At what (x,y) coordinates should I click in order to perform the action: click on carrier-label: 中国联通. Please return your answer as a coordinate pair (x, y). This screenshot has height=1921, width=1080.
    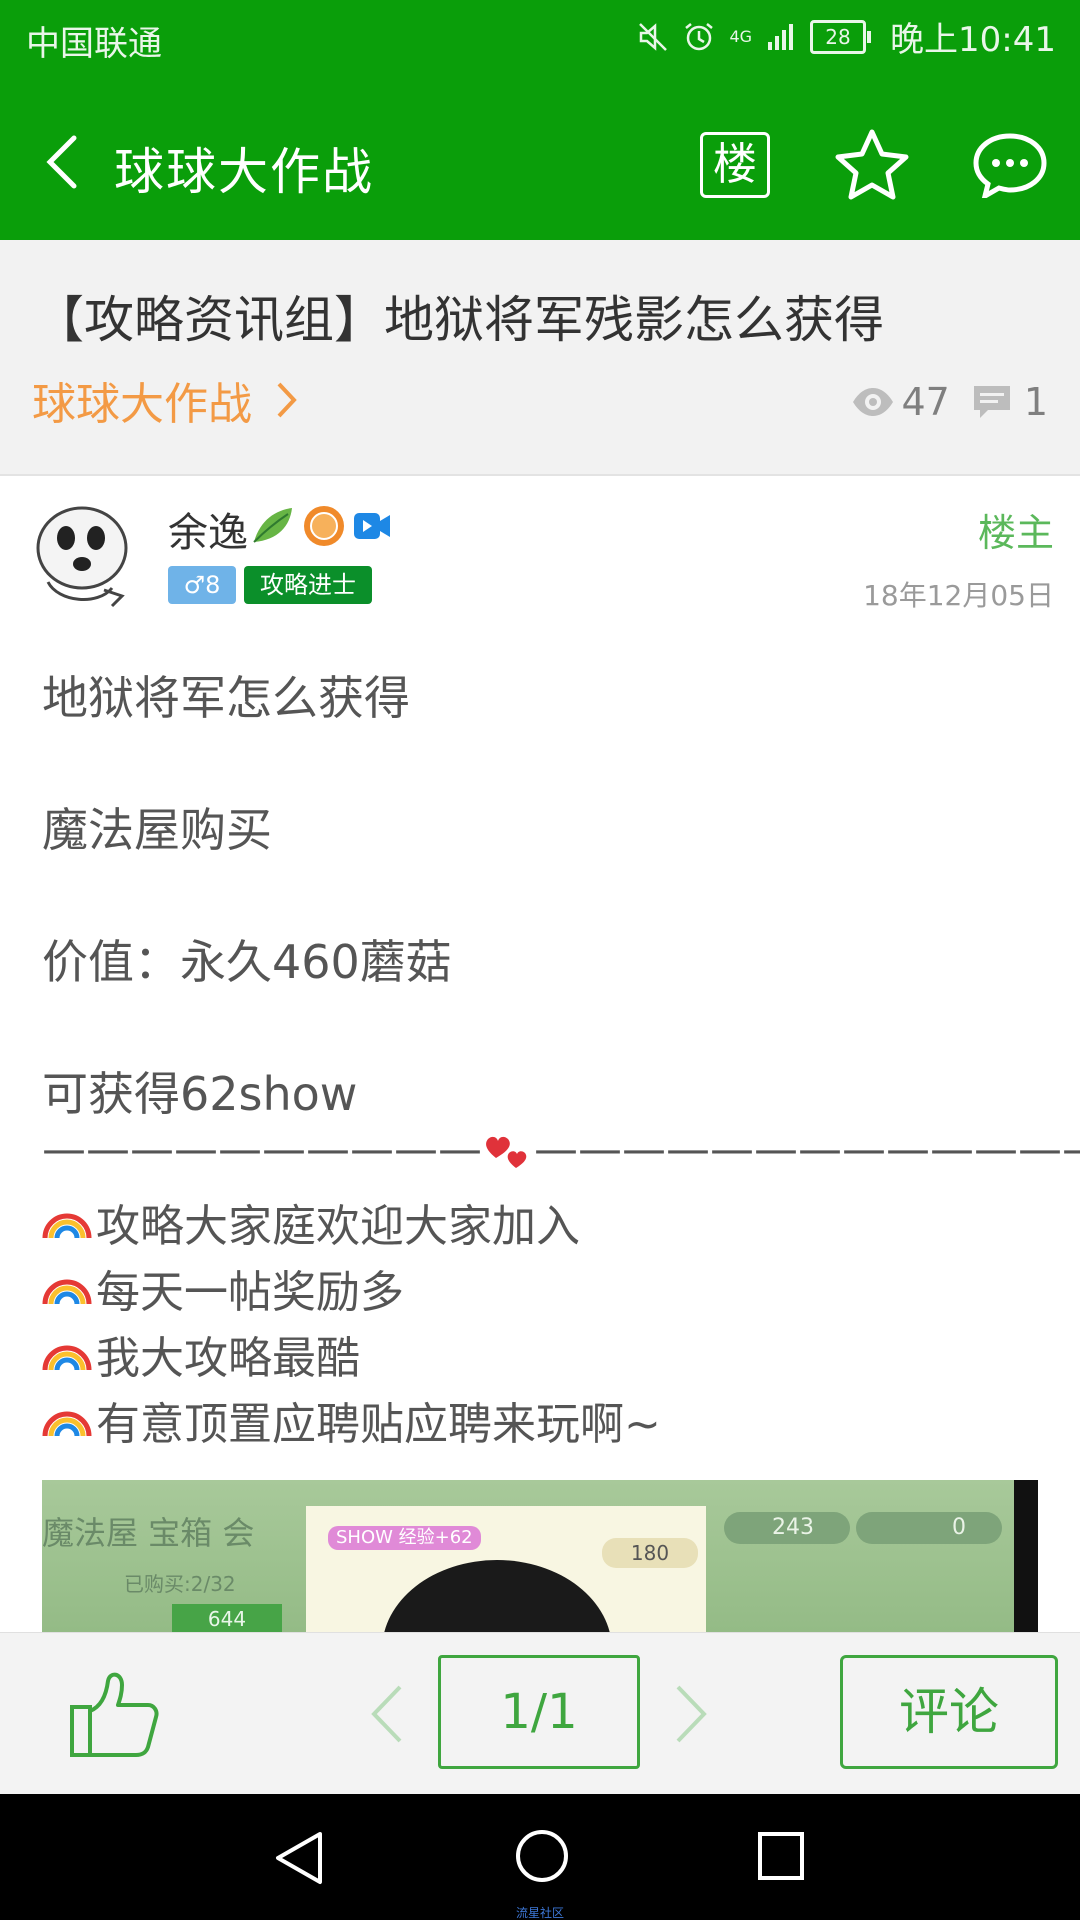
    Looking at the image, I should click on (94, 44).